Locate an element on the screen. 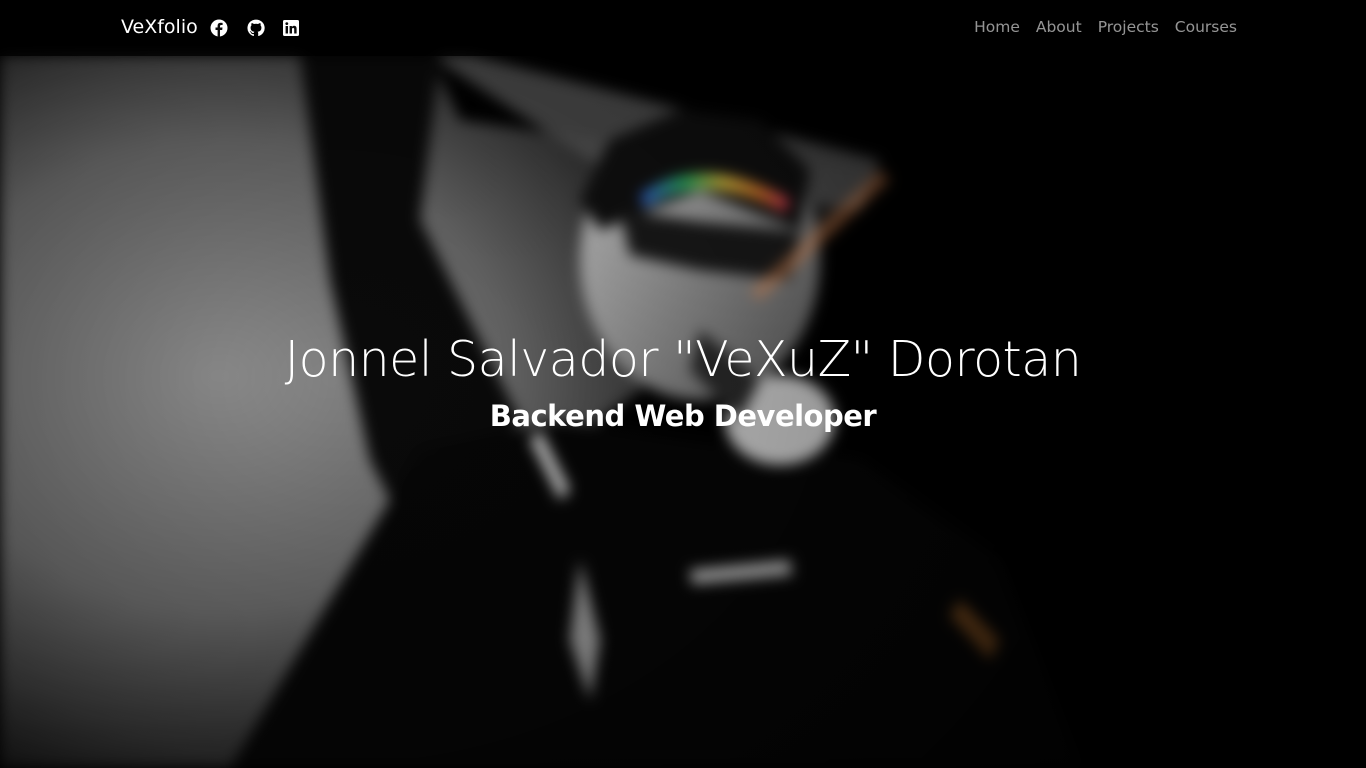 Image resolution: width=1366 pixels, height=768 pixels. github-link is located at coordinates (256, 28).